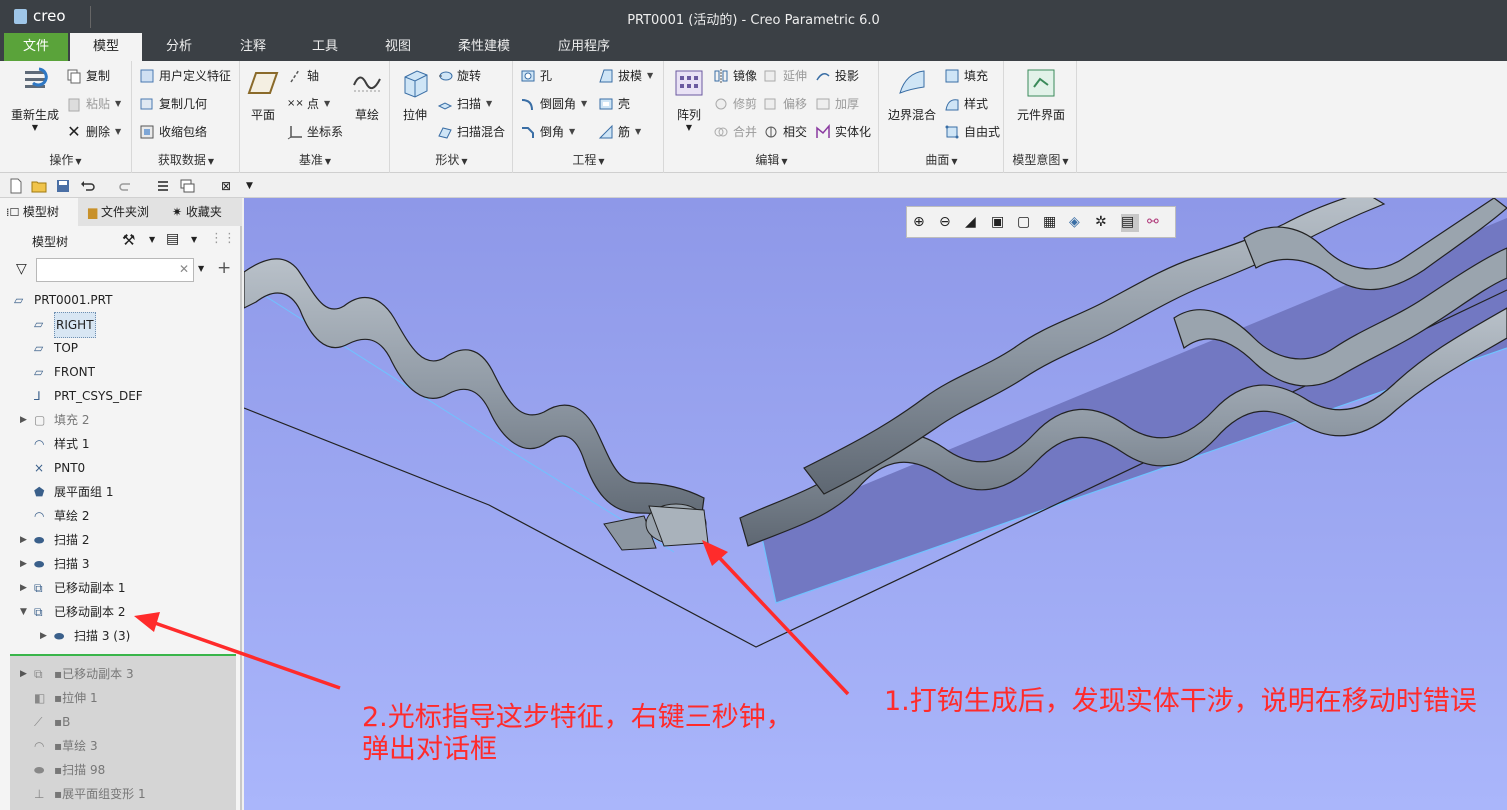  Describe the element at coordinates (429, 749) in the screenshot. I see `annotation-note-2-line-2: 弹出对话框` at that location.